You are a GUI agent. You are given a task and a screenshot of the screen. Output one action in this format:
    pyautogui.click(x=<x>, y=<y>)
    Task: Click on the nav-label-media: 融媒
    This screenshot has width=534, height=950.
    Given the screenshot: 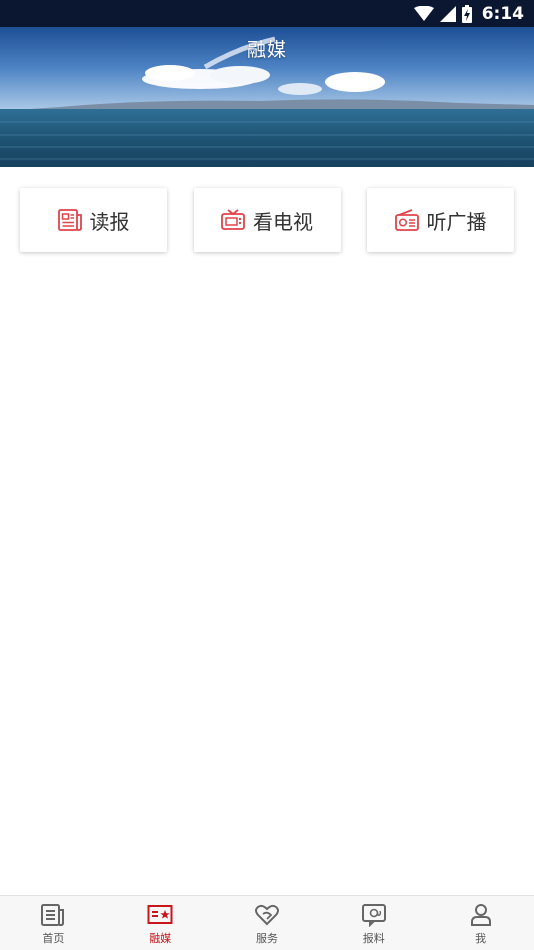 What is the action you would take?
    pyautogui.click(x=160, y=938)
    